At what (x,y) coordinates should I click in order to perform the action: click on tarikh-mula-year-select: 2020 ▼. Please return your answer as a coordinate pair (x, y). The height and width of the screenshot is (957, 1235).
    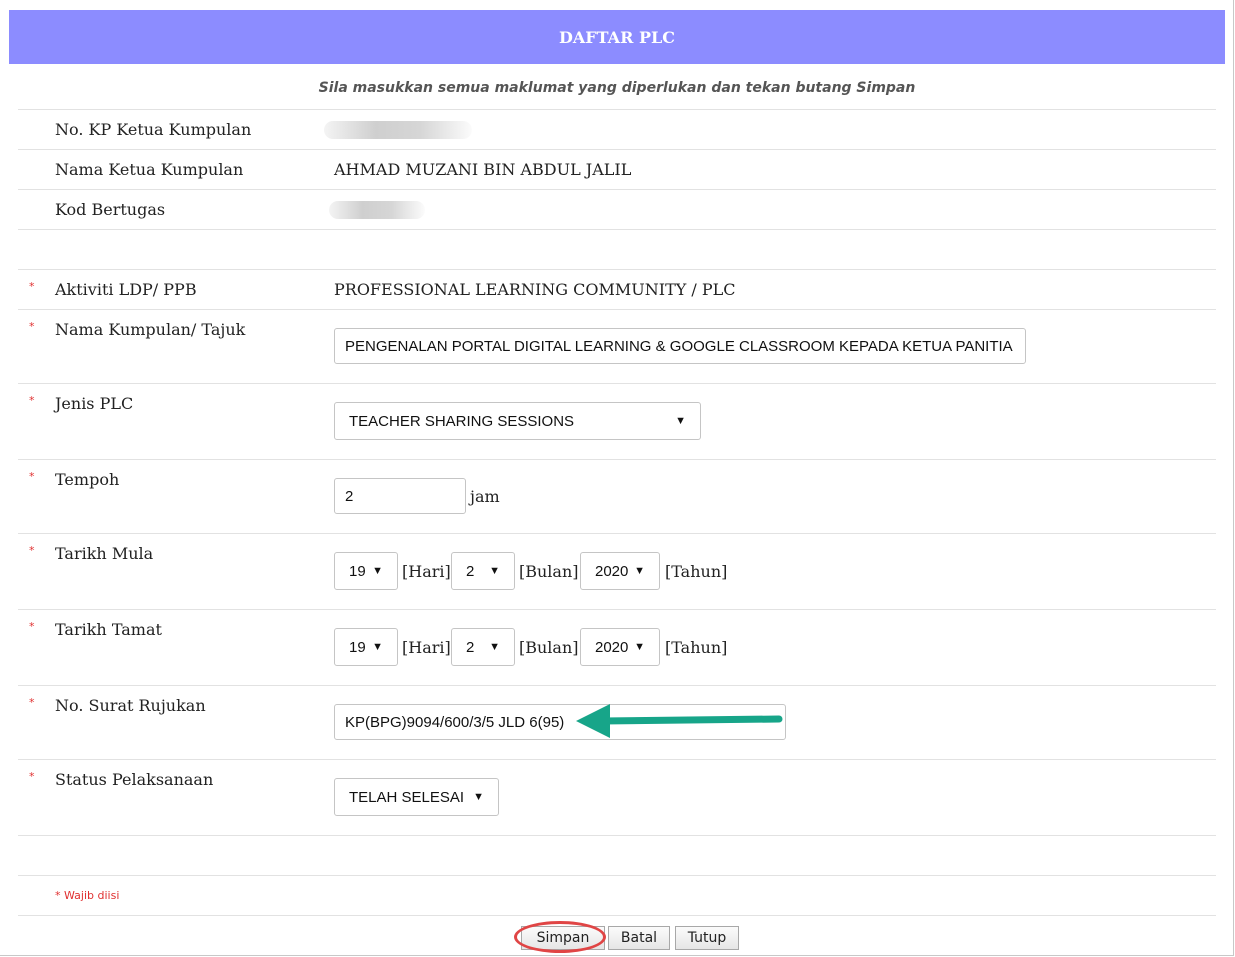
    Looking at the image, I should click on (620, 571).